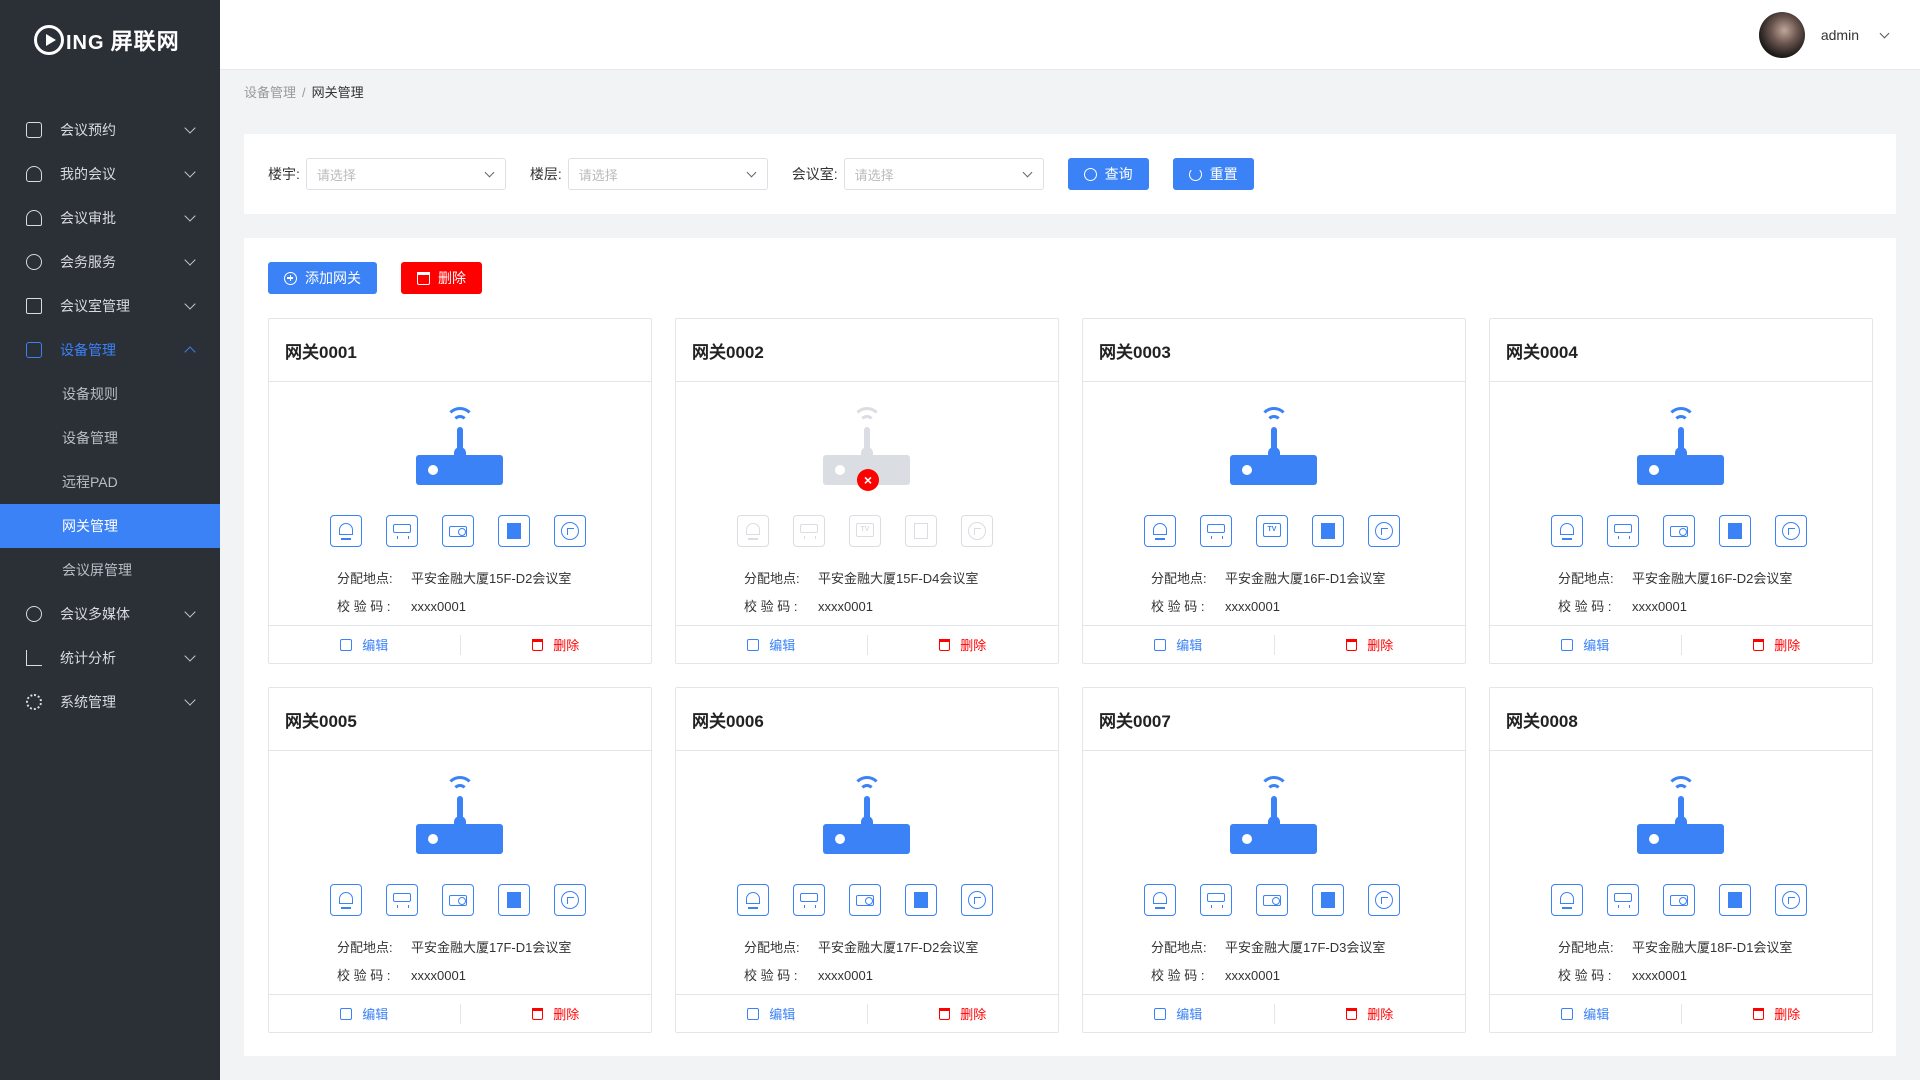  Describe the element at coordinates (110, 218) in the screenshot. I see `sidebar-item-meeting-approval: 会议审批` at that location.